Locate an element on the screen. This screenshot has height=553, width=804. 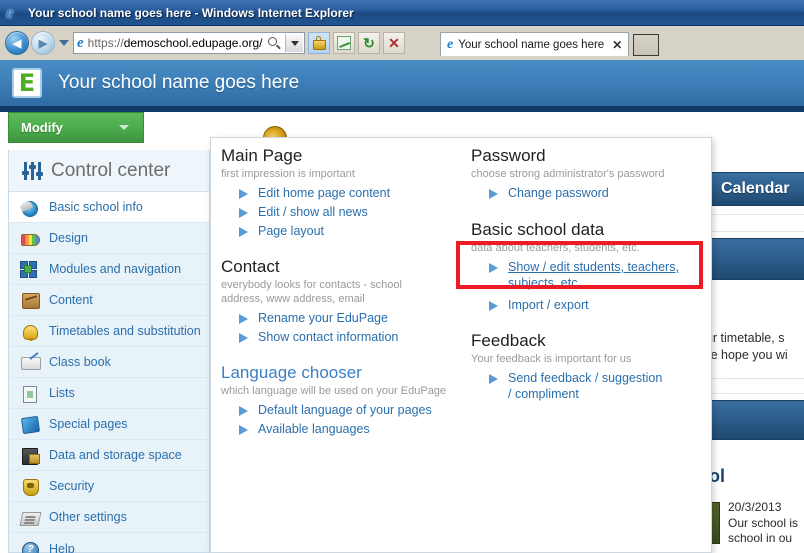
back-button: ◀ is located at coordinates (17, 43).